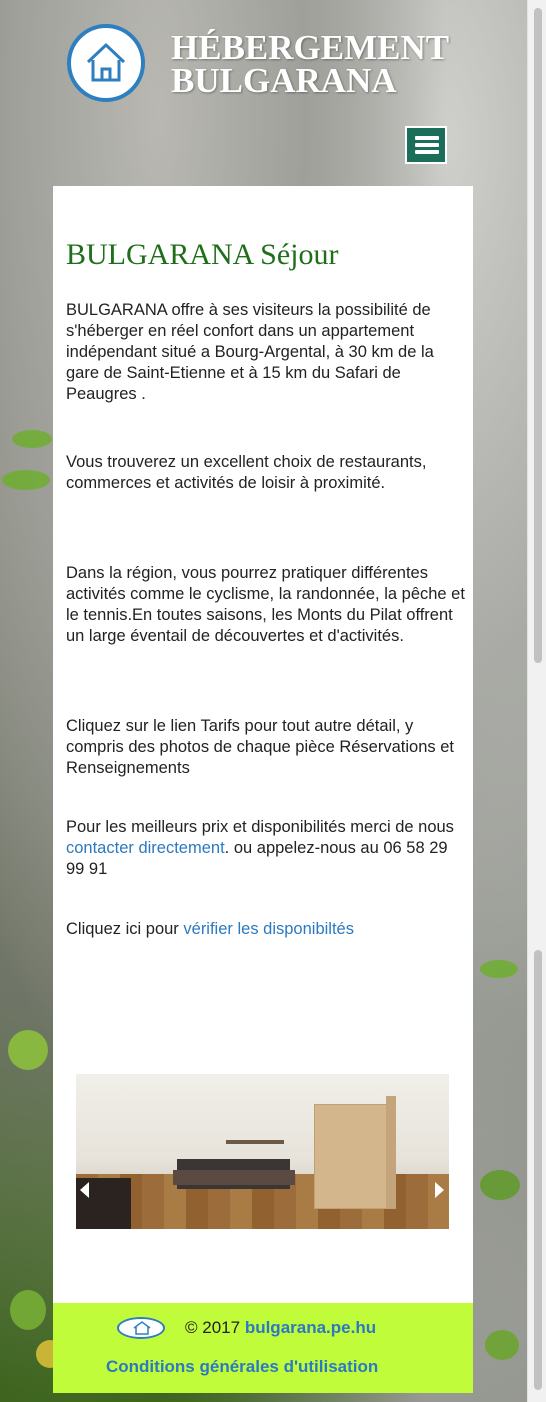 The height and width of the screenshot is (1402, 546). Describe the element at coordinates (310, 47) in the screenshot. I see `site-title-line1: HÉBERGEMENT` at that location.